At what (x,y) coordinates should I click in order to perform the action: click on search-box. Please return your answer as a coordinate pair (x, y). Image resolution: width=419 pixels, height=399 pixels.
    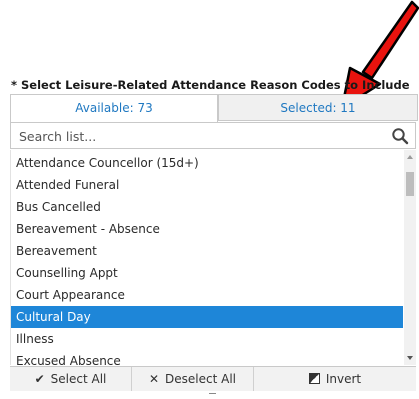
    Looking at the image, I should click on (213, 135).